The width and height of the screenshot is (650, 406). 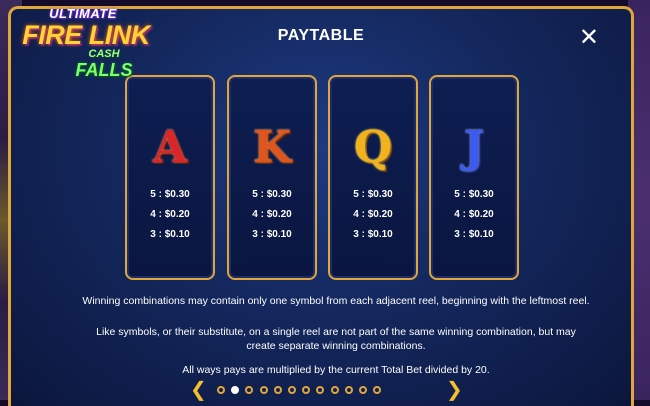 I want to click on game-logo: ULTIMATE FIRE LINK CASH FALLS, so click(x=86, y=47).